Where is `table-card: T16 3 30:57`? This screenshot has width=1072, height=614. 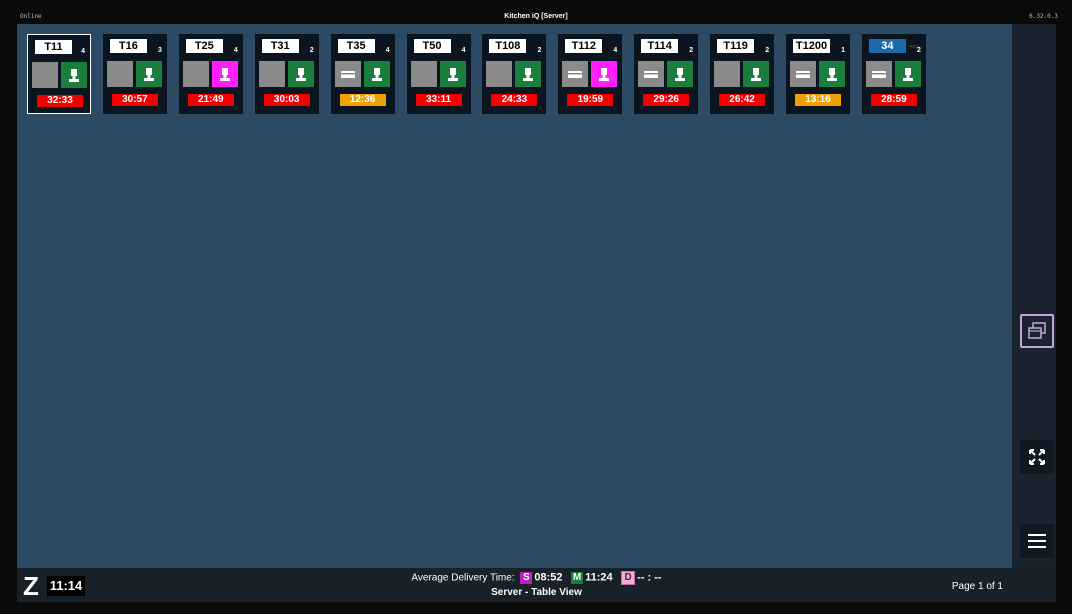 table-card: T16 3 30:57 is located at coordinates (134, 74).